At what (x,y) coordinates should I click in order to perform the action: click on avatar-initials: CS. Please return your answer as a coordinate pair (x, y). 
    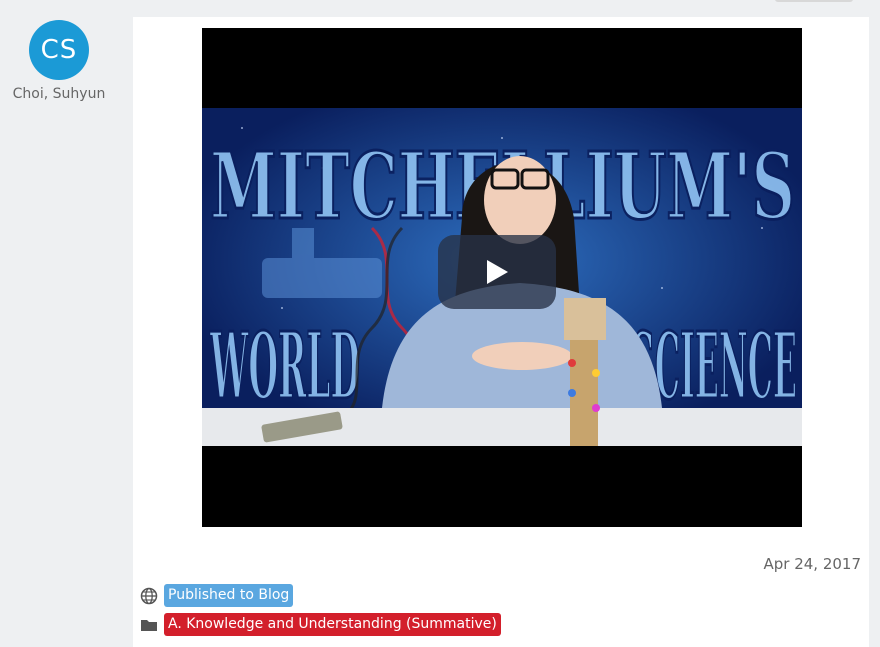
    Looking at the image, I should click on (59, 50).